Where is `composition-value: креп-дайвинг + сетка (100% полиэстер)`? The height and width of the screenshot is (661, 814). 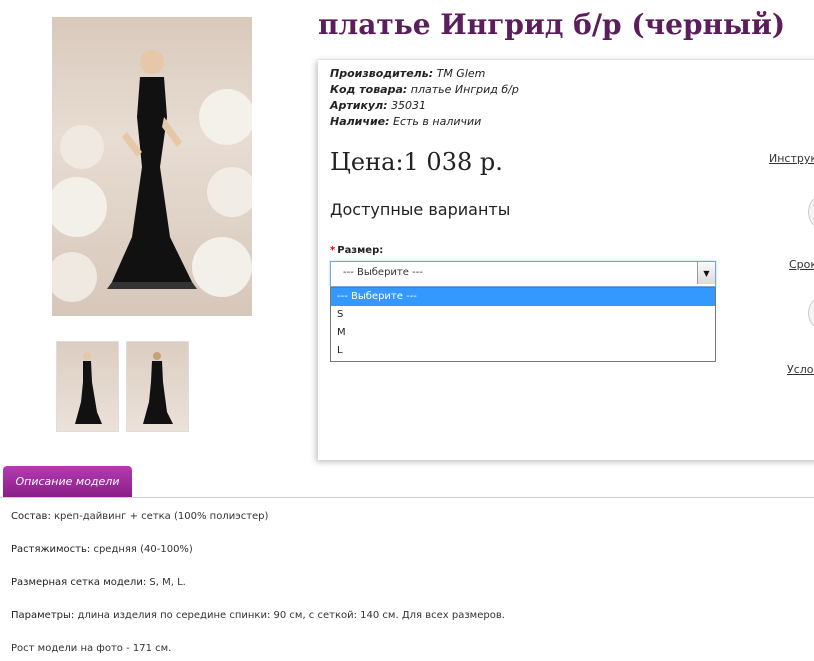
composition-value: креп-дайвинг + сетка (100% полиэстер) is located at coordinates (161, 516).